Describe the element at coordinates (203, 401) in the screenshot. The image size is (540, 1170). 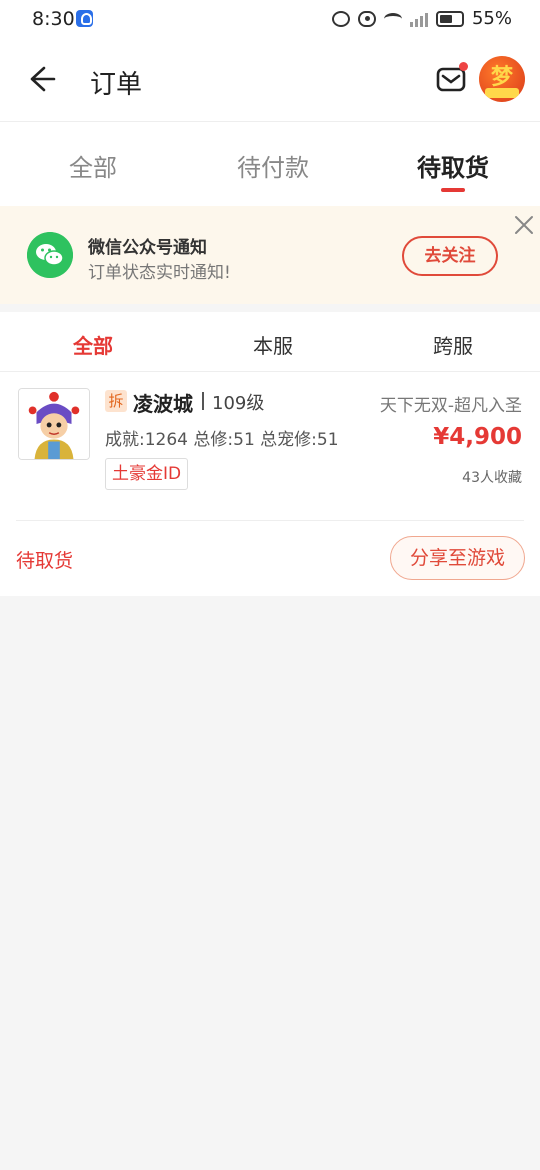
I see `name-separator` at that location.